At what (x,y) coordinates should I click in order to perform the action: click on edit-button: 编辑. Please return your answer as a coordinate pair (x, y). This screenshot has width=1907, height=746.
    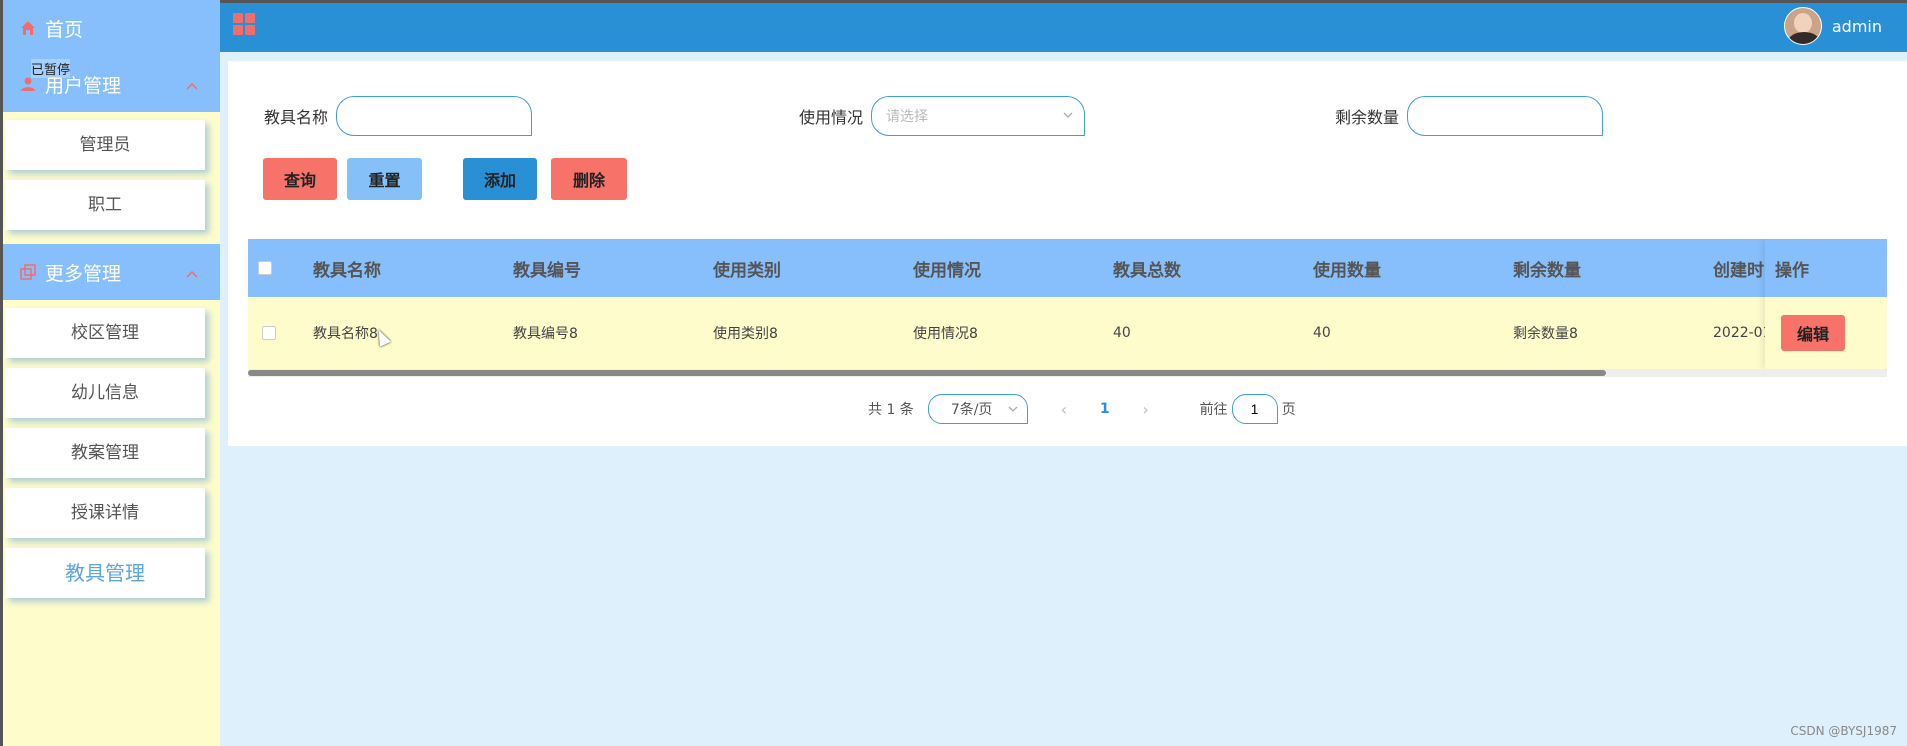
    Looking at the image, I should click on (1813, 333).